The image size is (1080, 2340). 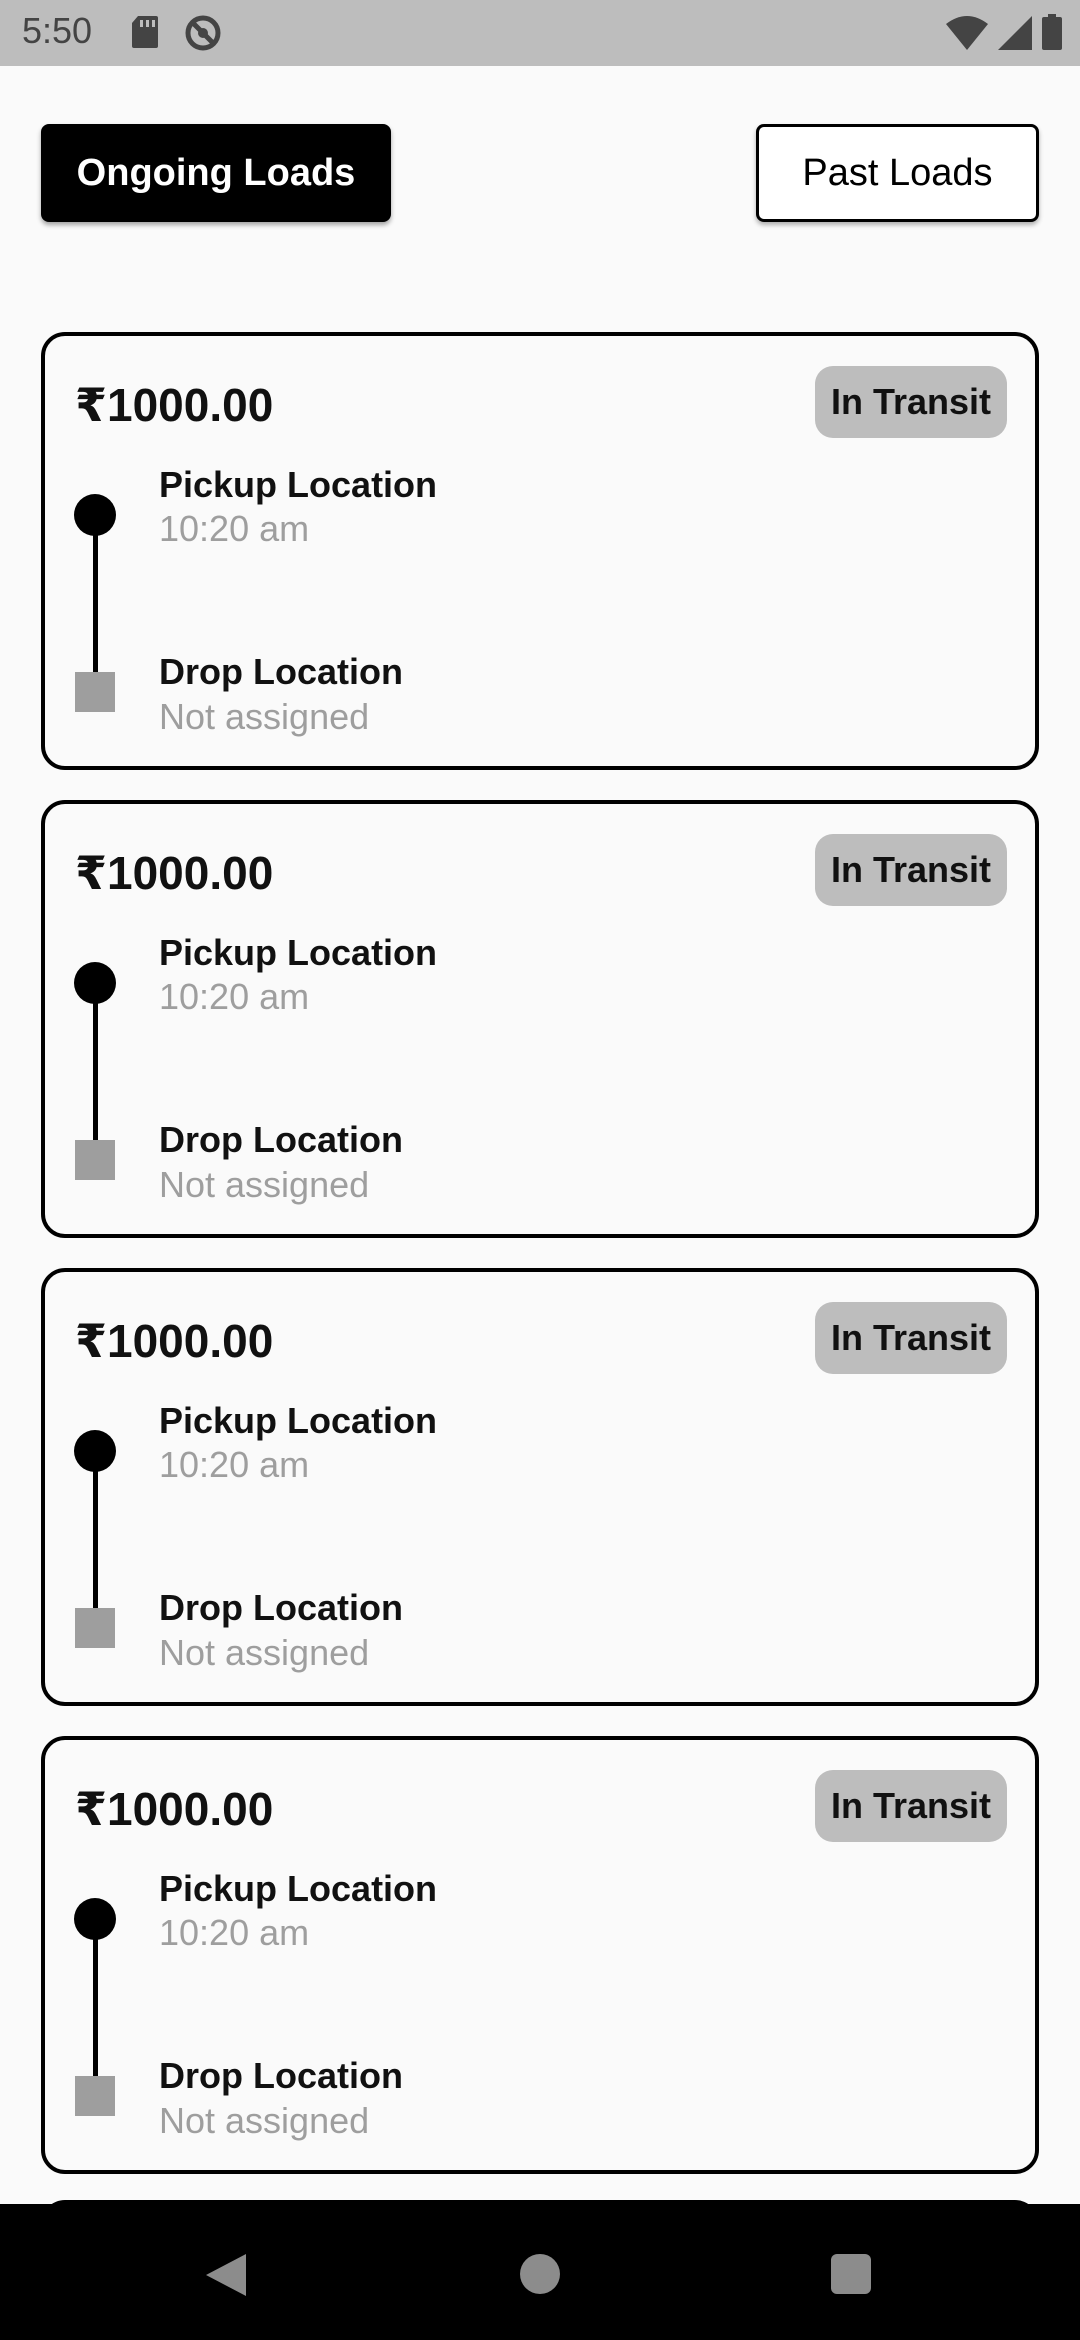 I want to click on signal-icon, so click(x=1015, y=35).